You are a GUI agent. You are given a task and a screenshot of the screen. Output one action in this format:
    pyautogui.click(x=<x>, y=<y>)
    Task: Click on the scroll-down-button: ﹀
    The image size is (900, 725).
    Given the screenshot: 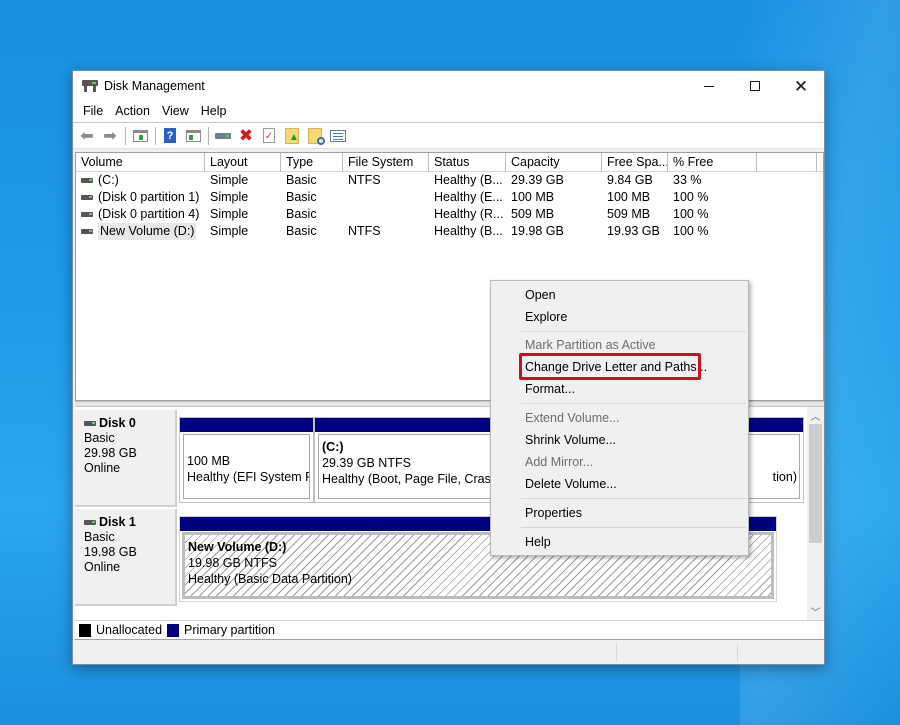 What is the action you would take?
    pyautogui.click(x=815, y=611)
    